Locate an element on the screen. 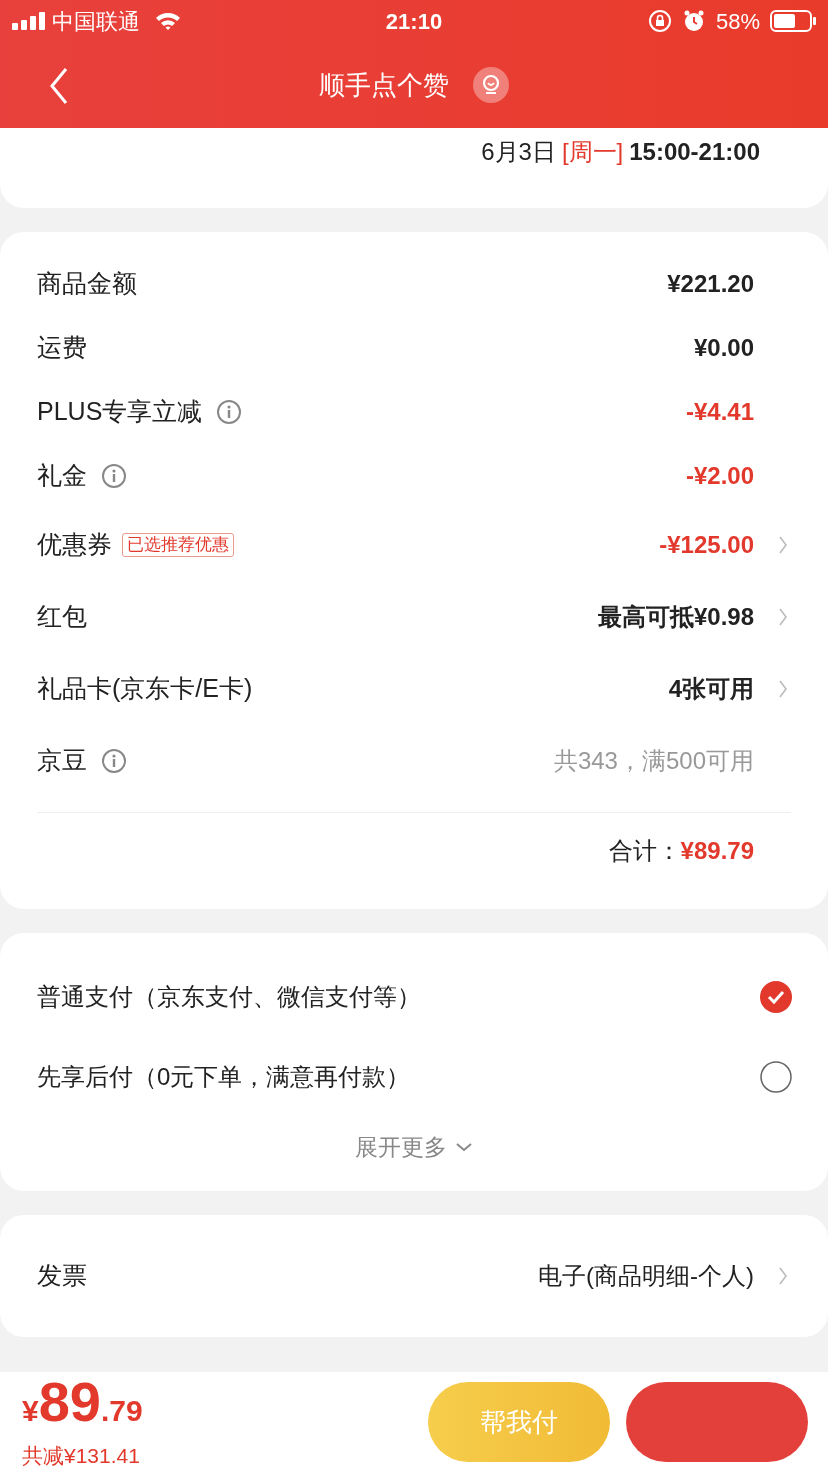 The width and height of the screenshot is (828, 1472). row-value: ¥221.20 is located at coordinates (710, 284).